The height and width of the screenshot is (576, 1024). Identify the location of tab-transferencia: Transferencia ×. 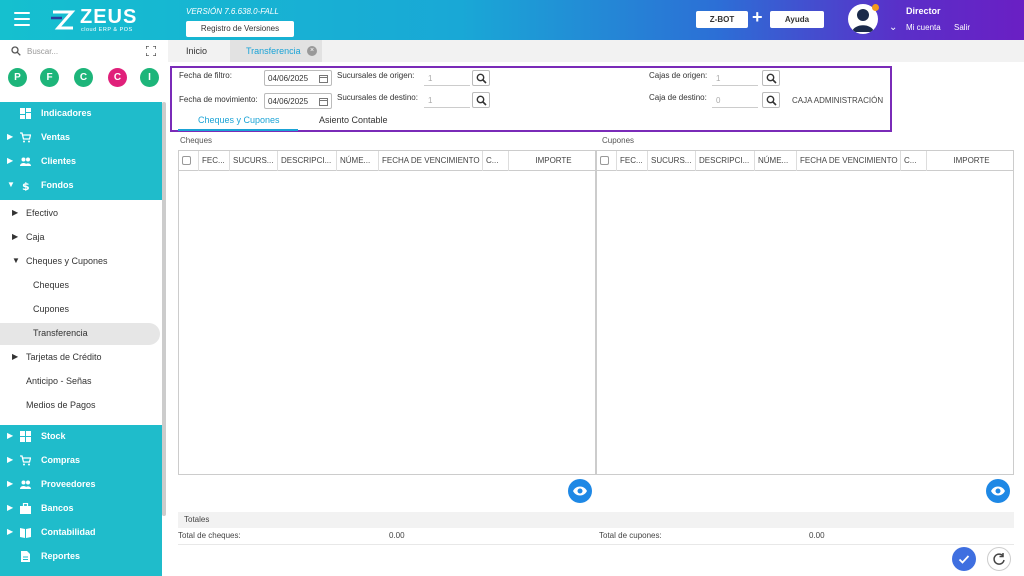
(276, 51).